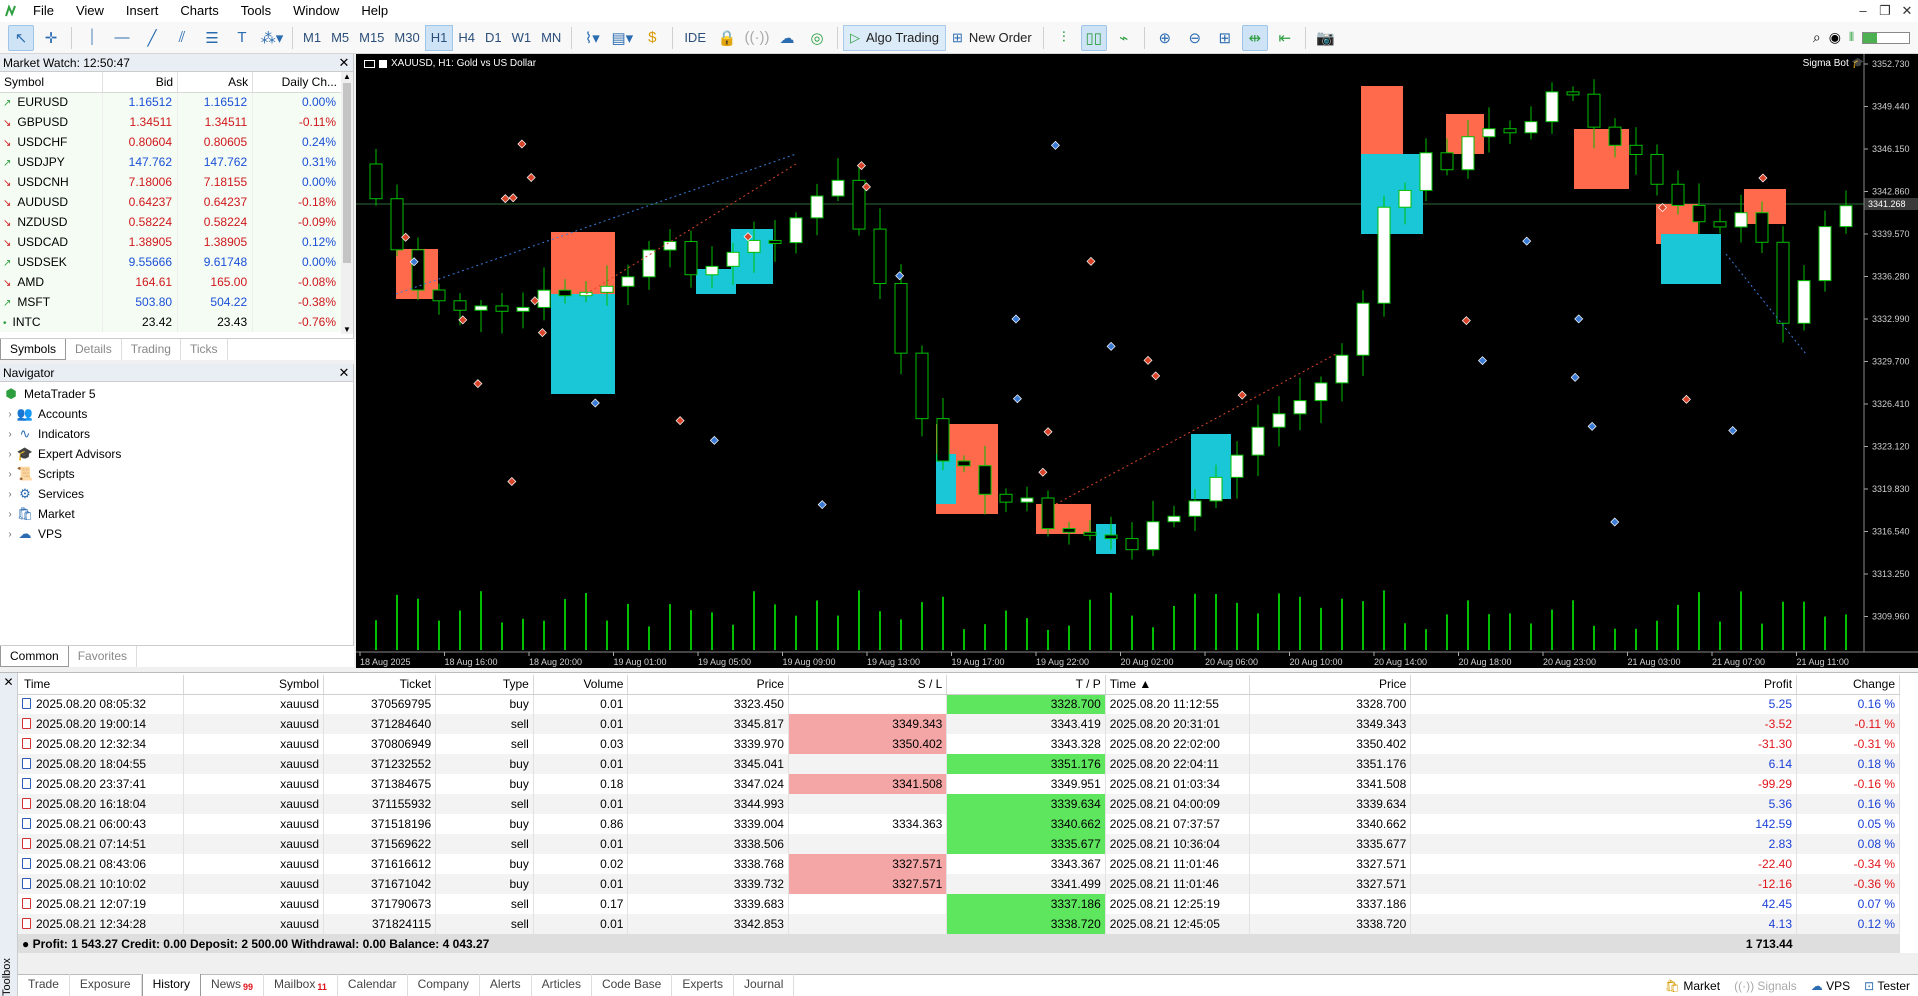 The image size is (1918, 996). What do you see at coordinates (171, 182) in the screenshot?
I see `market-watch-row: ↘ USDCNH 7.18006 7.18155 0.00%` at bounding box center [171, 182].